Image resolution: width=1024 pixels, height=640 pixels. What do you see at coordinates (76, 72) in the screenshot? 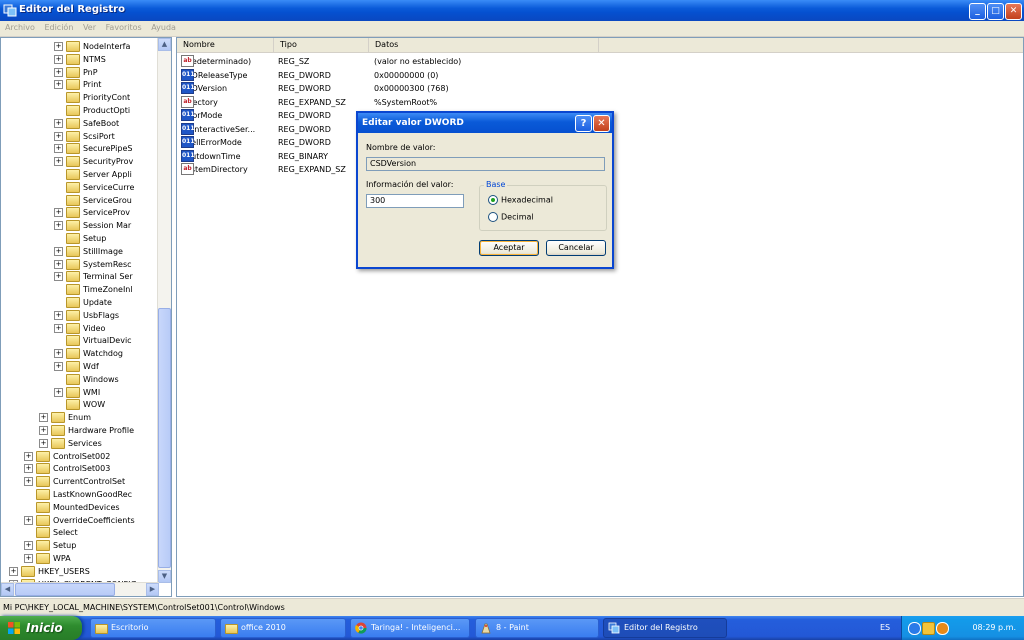
I see `tree-item: + PnP` at bounding box center [76, 72].